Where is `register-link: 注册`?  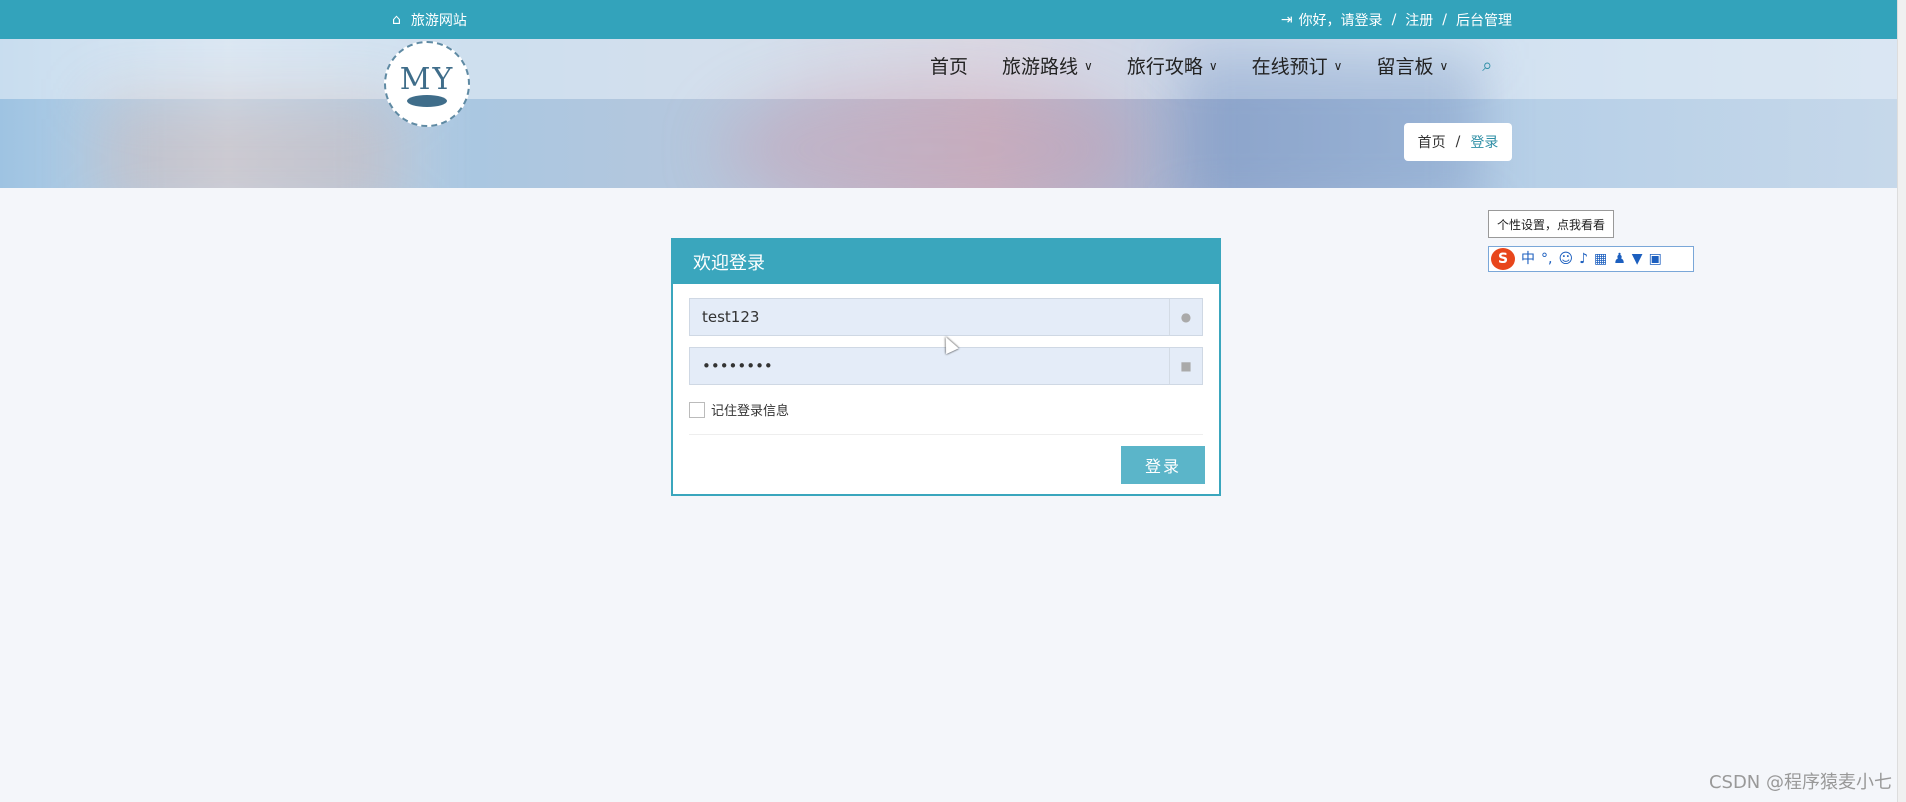
register-link: 注册 is located at coordinates (1419, 20).